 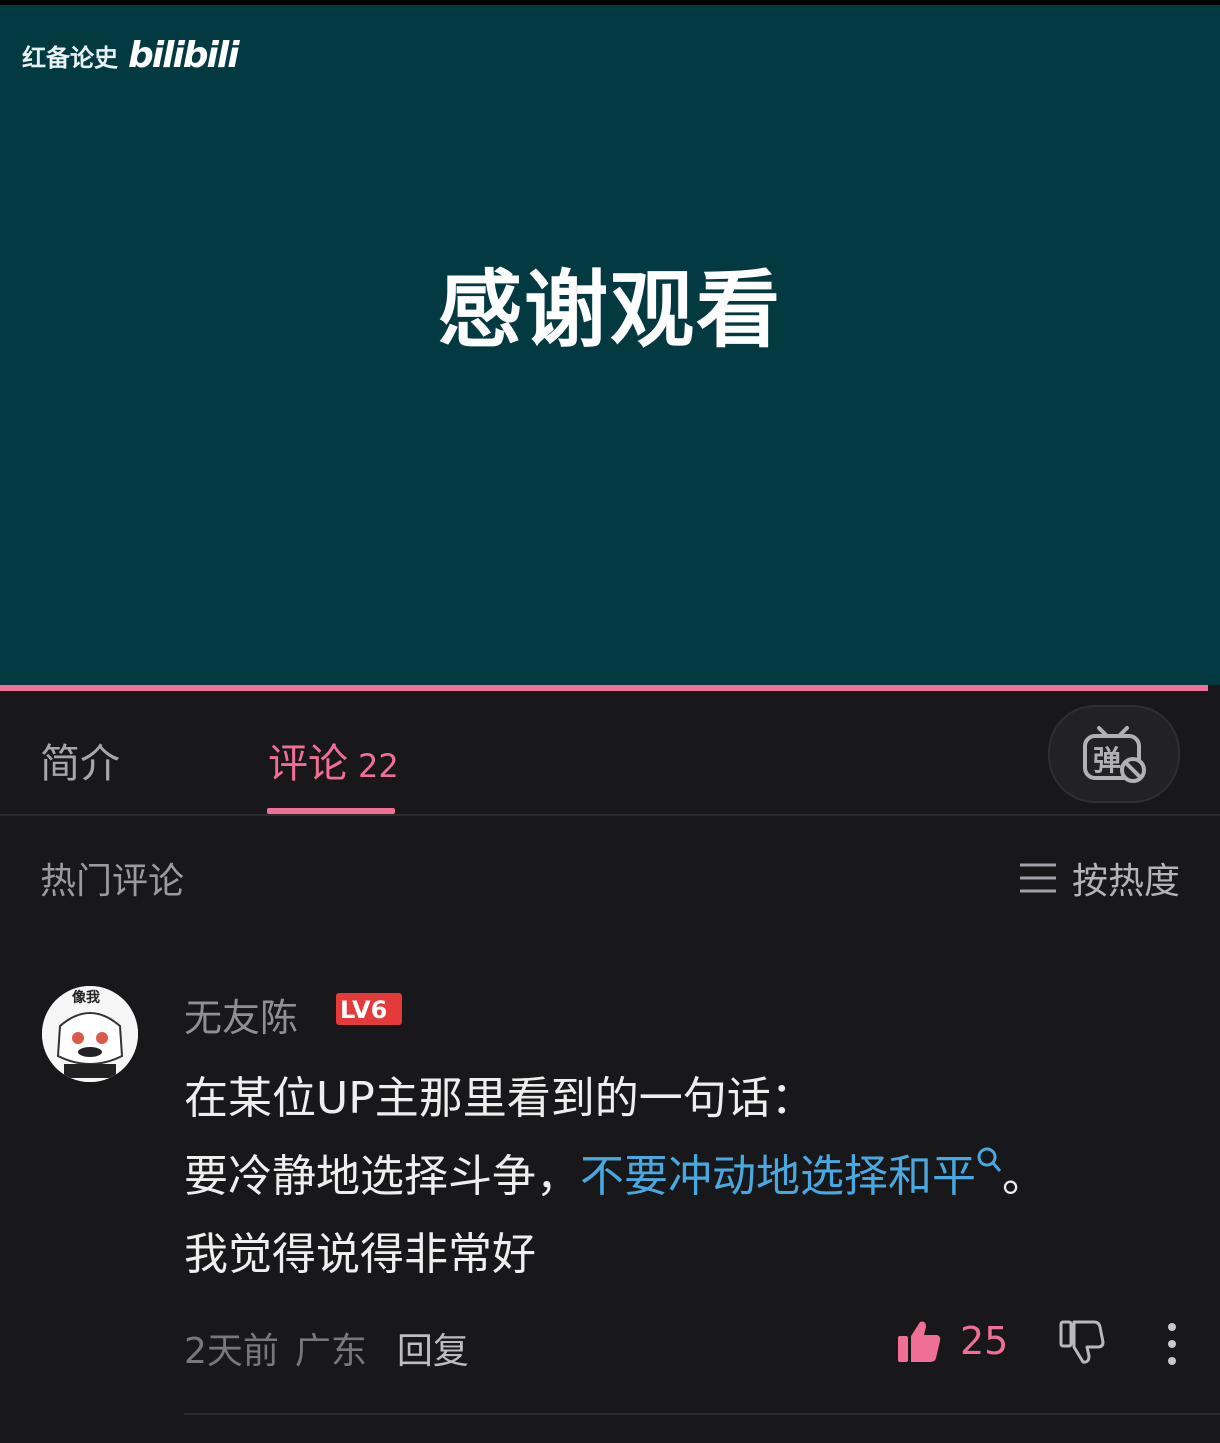 I want to click on avatar: 像我, so click(x=90, y=1034).